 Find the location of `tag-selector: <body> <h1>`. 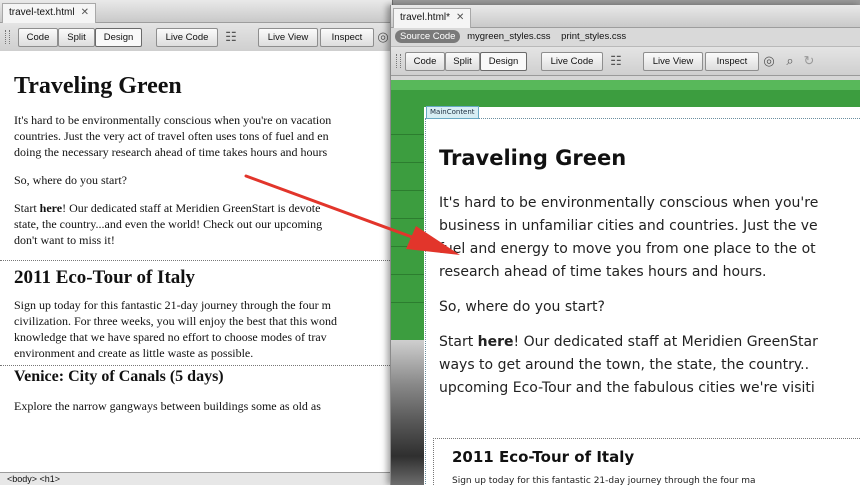

tag-selector: <body> <h1> is located at coordinates (196, 478).